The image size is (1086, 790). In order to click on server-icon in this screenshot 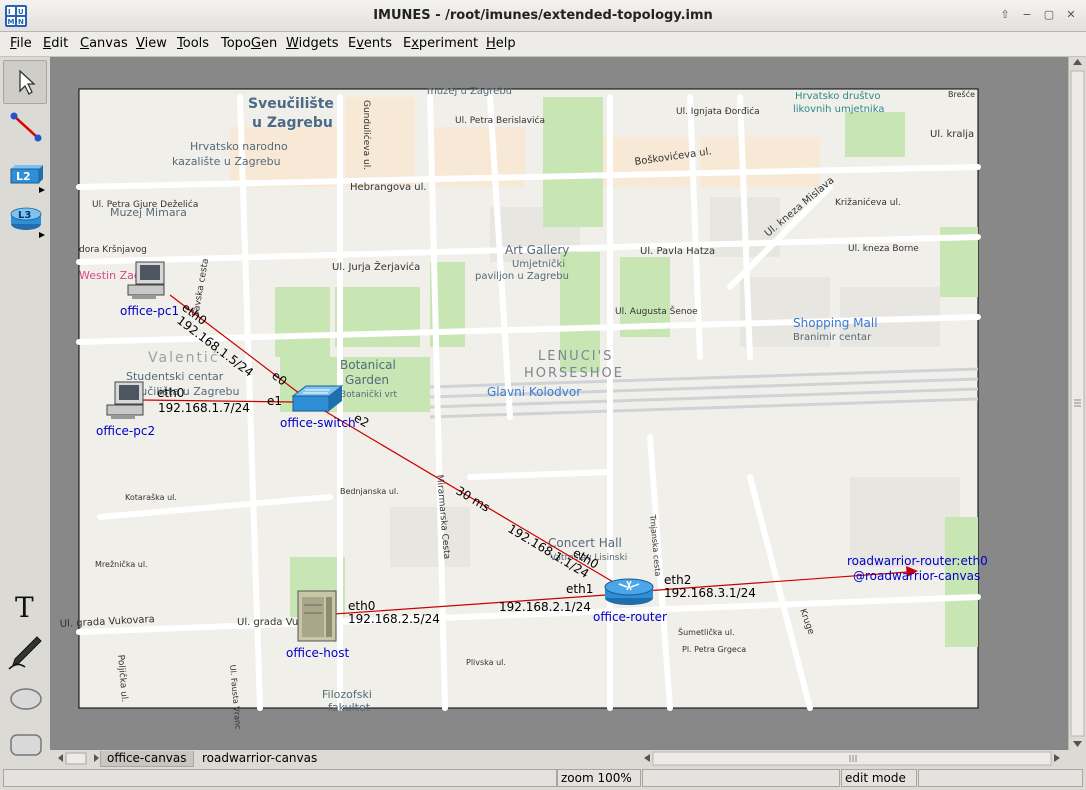, I will do `click(317, 616)`.